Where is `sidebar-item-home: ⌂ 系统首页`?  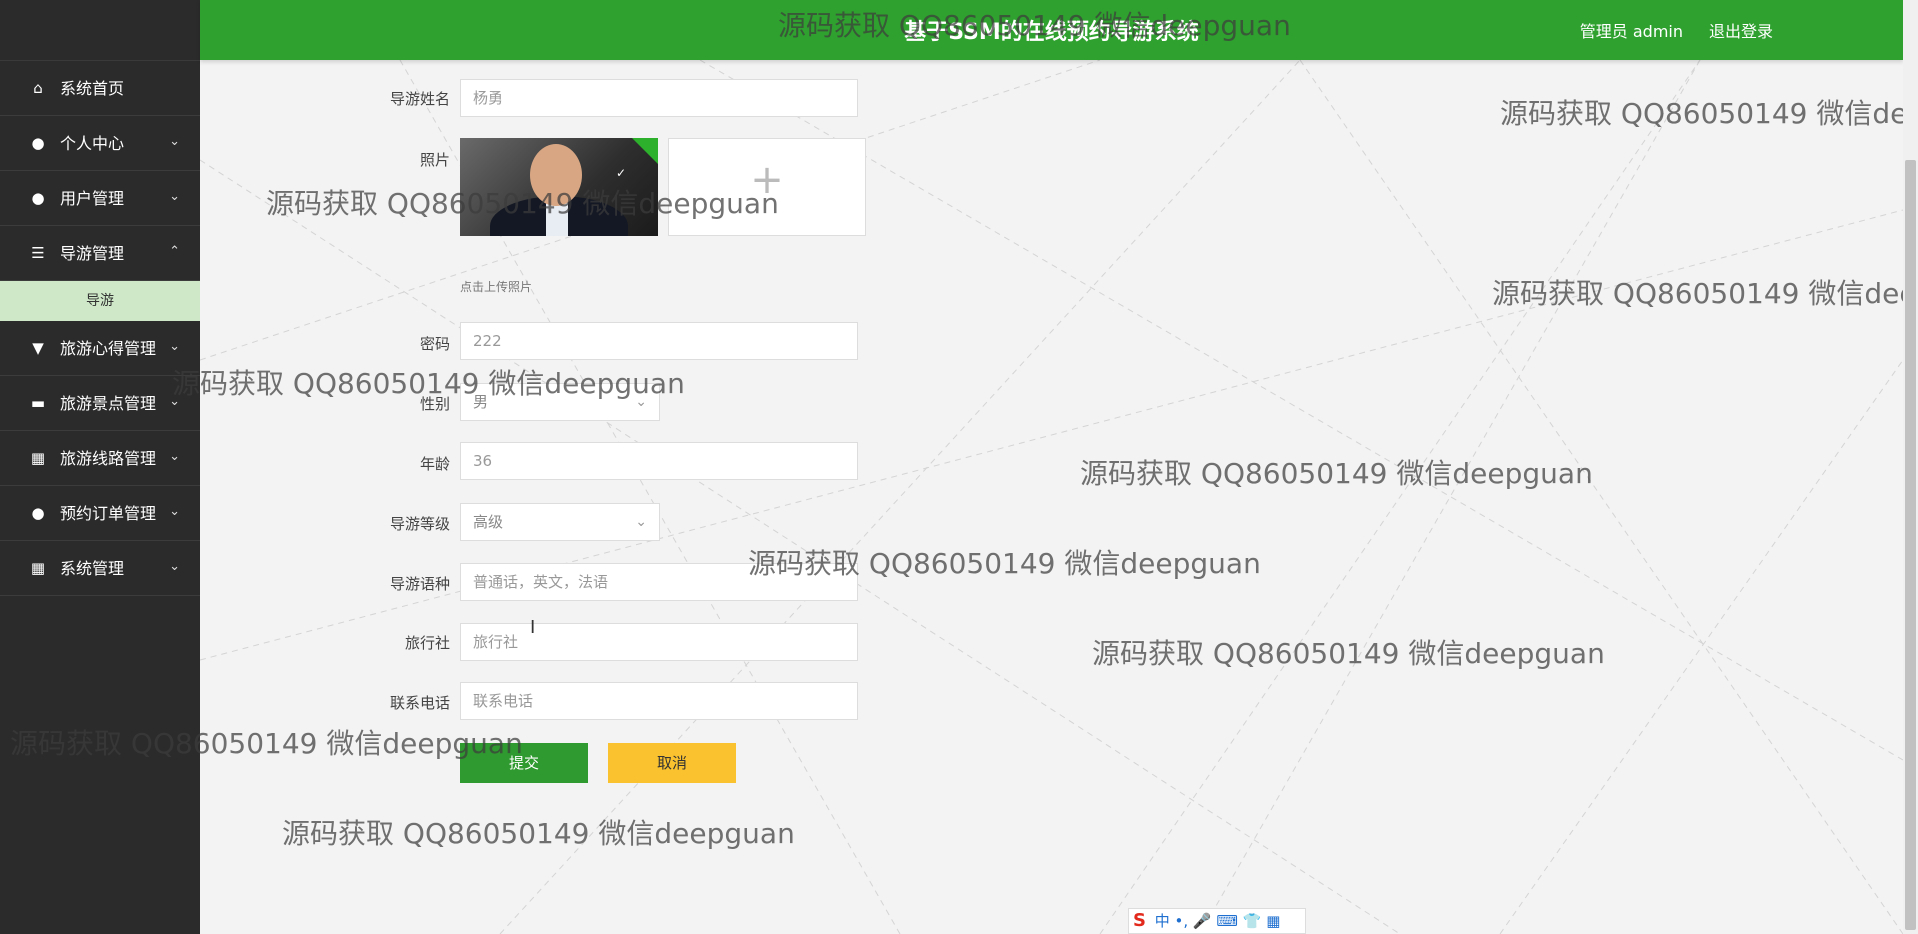 sidebar-item-home: ⌂ 系统首页 is located at coordinates (100, 88).